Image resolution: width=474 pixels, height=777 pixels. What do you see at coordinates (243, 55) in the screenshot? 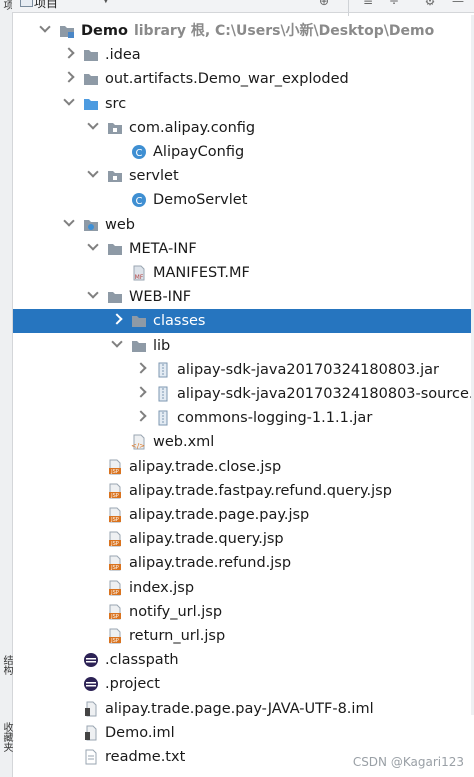
I see `tree-row: .idea` at bounding box center [243, 55].